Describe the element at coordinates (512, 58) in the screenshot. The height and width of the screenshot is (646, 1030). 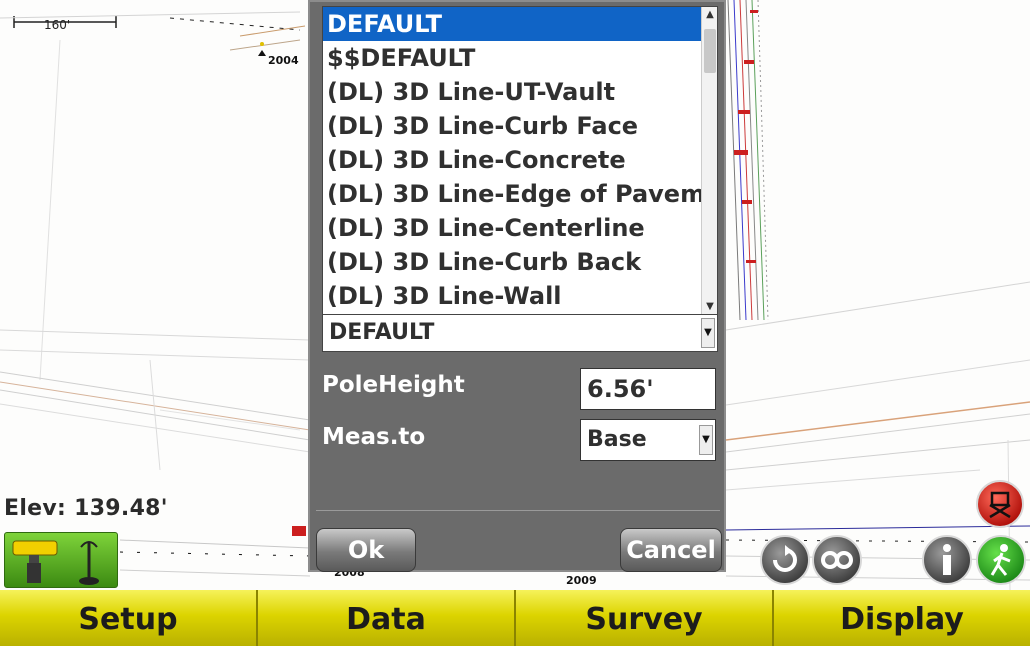
I see `list-item: $$DEFAULT` at that location.